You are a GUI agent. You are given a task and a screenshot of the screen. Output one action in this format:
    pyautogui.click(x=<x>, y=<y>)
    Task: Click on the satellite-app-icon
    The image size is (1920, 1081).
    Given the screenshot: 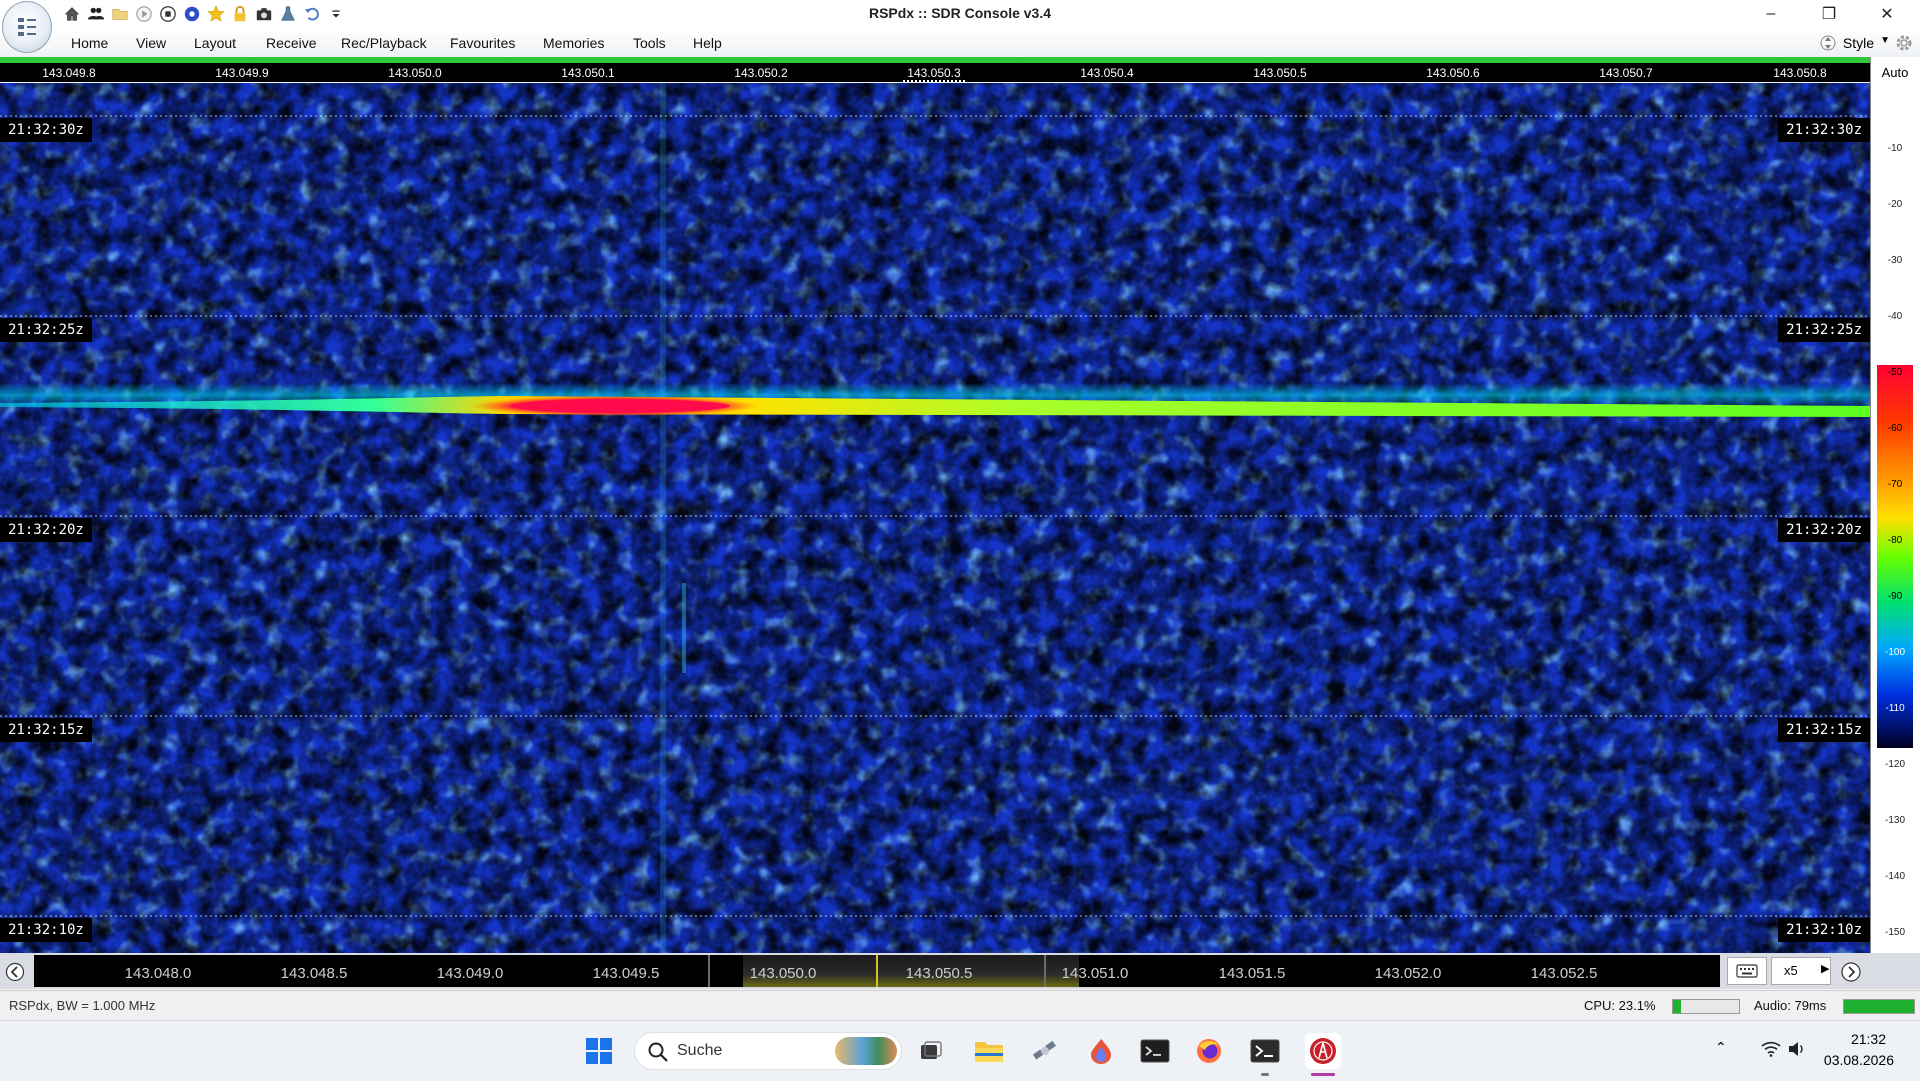 What is the action you would take?
    pyautogui.click(x=1045, y=1051)
    